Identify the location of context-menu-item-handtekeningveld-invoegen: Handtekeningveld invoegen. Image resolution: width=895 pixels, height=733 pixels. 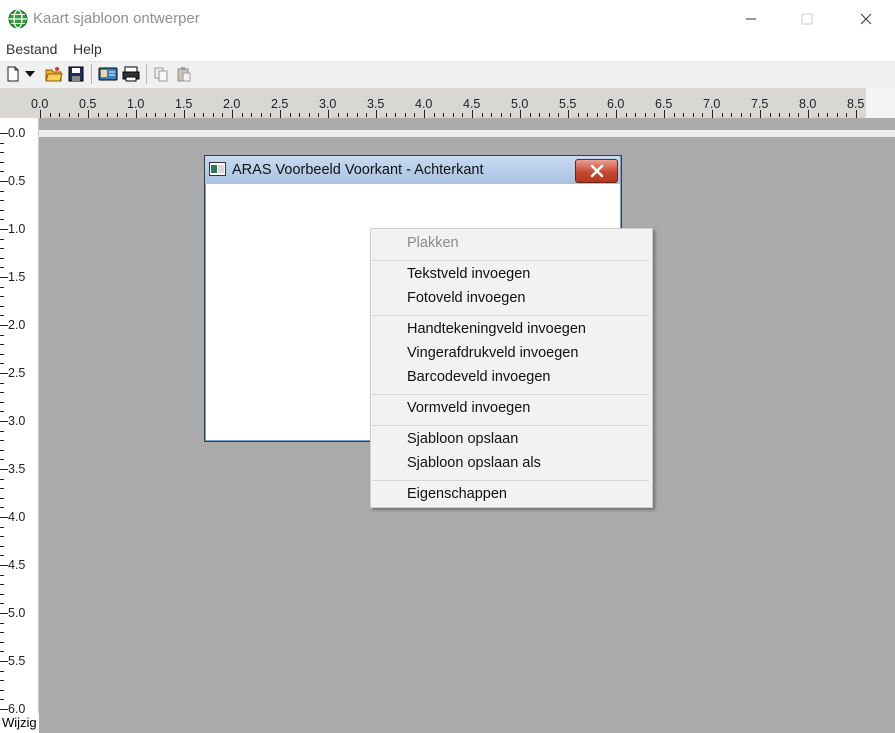
(496, 329).